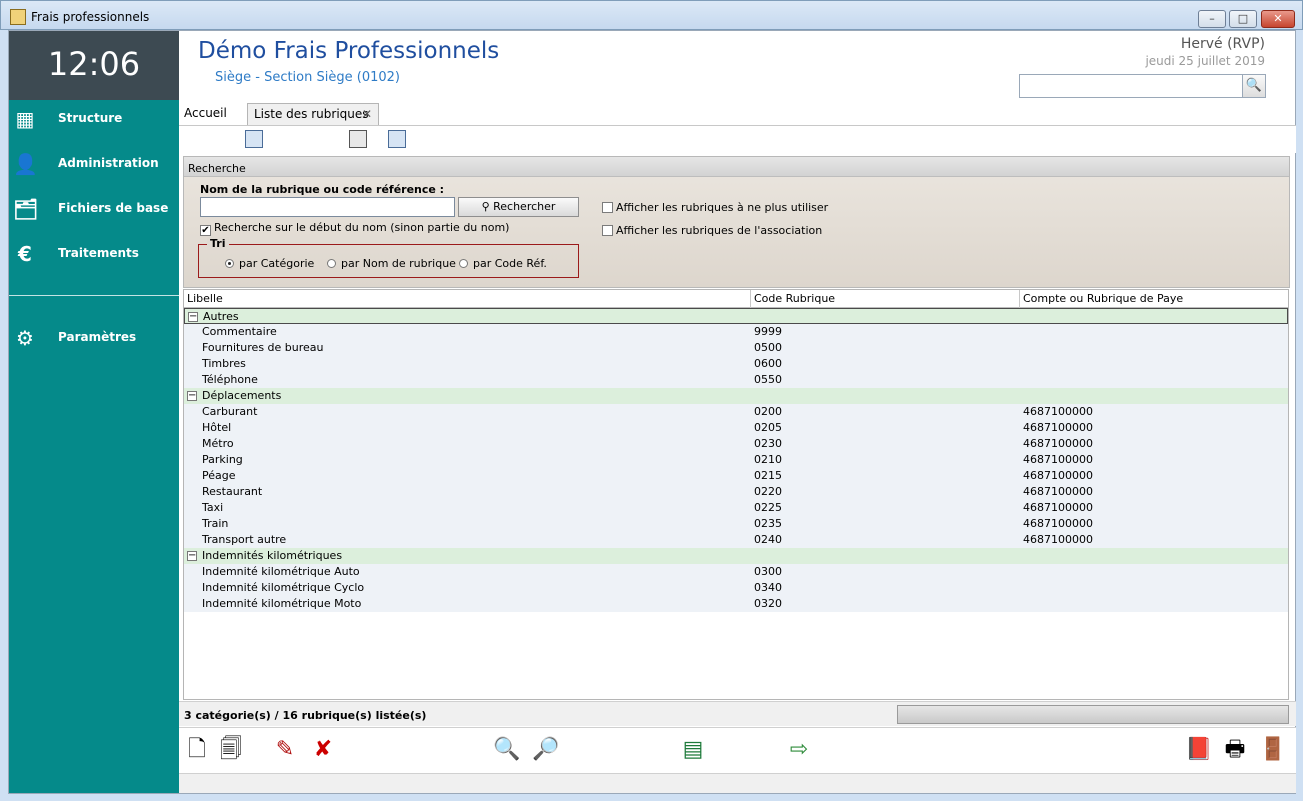 Image resolution: width=1303 pixels, height=801 pixels. Describe the element at coordinates (518, 207) in the screenshot. I see `search-button: ⚲ Rechercher` at that location.